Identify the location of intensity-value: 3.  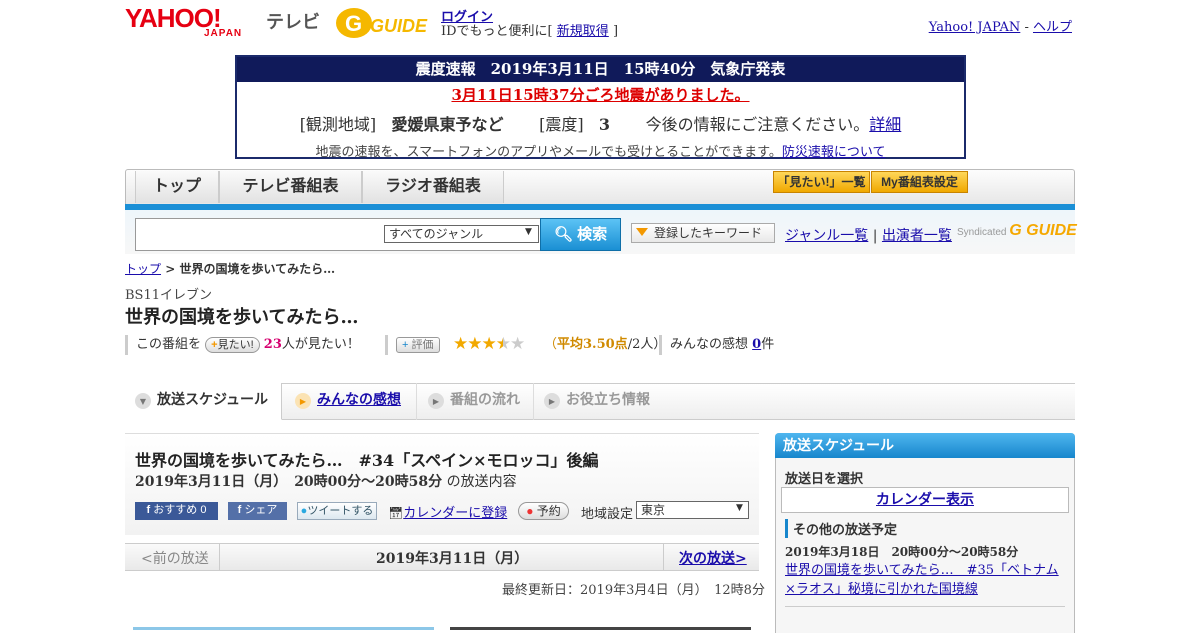
(604, 124).